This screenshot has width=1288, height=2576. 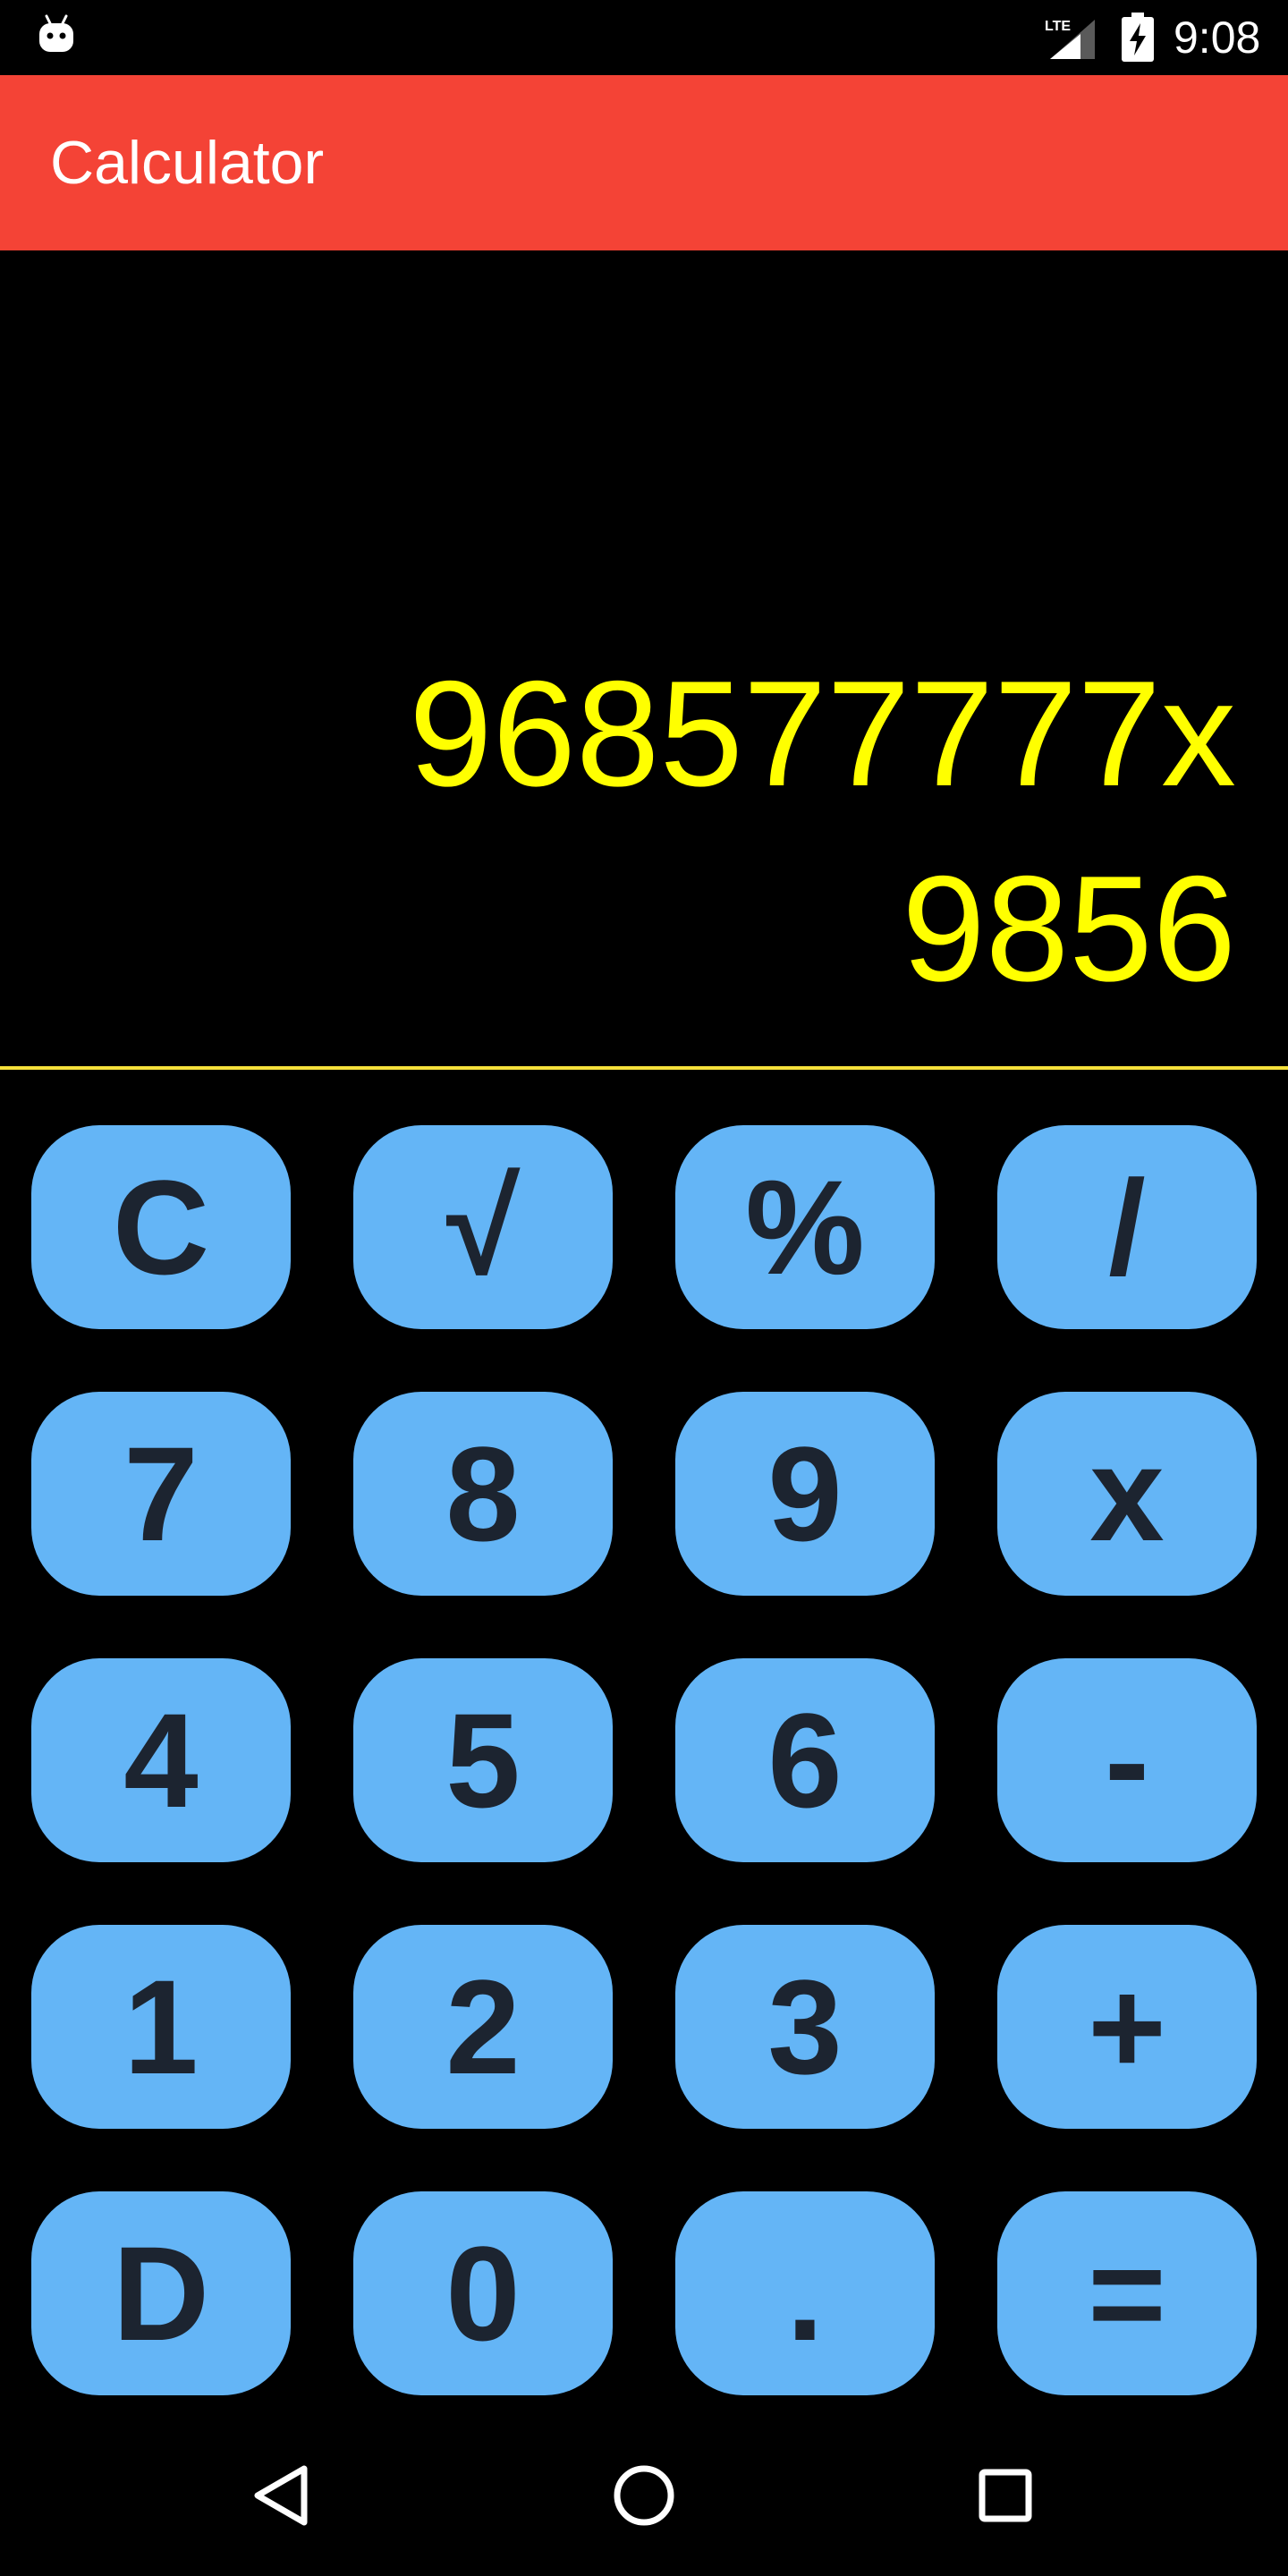 What do you see at coordinates (1127, 2293) in the screenshot?
I see `equals-button: =` at bounding box center [1127, 2293].